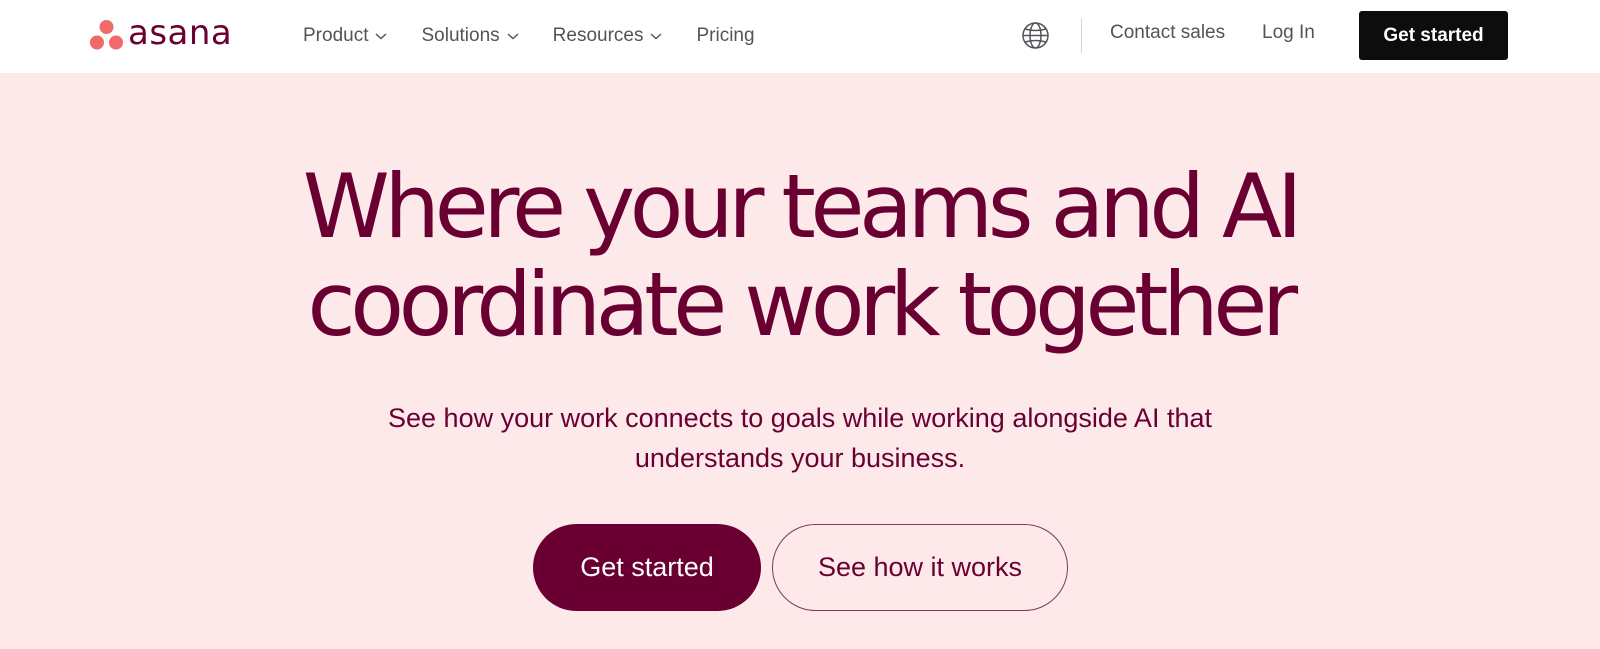 The width and height of the screenshot is (1600, 649). What do you see at coordinates (336, 35) in the screenshot?
I see `nav-item-label: Product` at bounding box center [336, 35].